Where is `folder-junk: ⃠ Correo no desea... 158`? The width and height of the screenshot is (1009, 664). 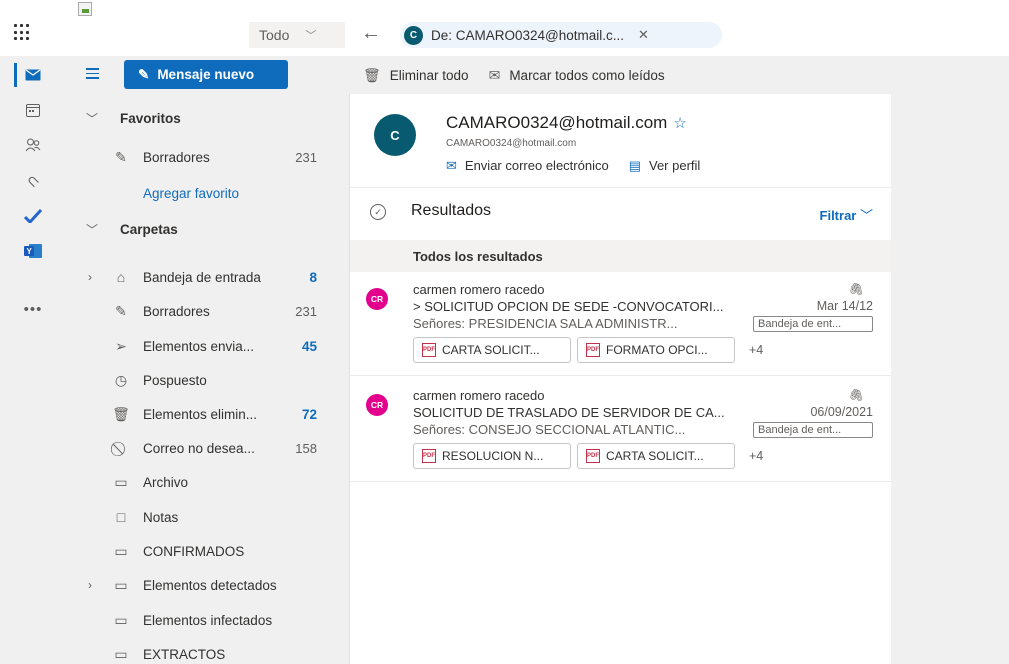
folder-junk: ⃠ Correo no desea... 158 is located at coordinates (207, 448).